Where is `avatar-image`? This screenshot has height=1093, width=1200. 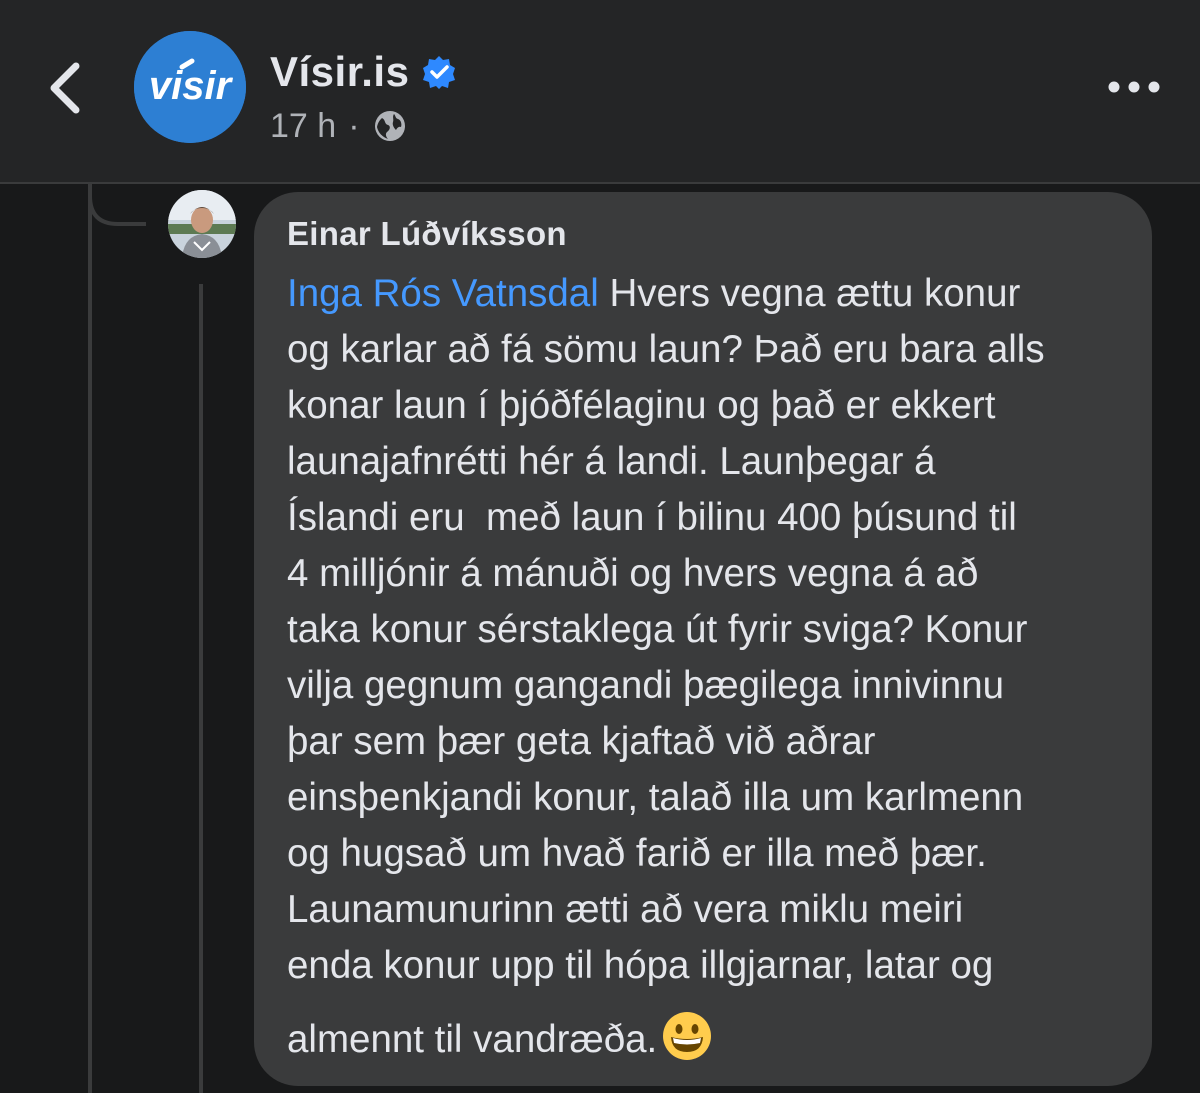 avatar-image is located at coordinates (202, 224).